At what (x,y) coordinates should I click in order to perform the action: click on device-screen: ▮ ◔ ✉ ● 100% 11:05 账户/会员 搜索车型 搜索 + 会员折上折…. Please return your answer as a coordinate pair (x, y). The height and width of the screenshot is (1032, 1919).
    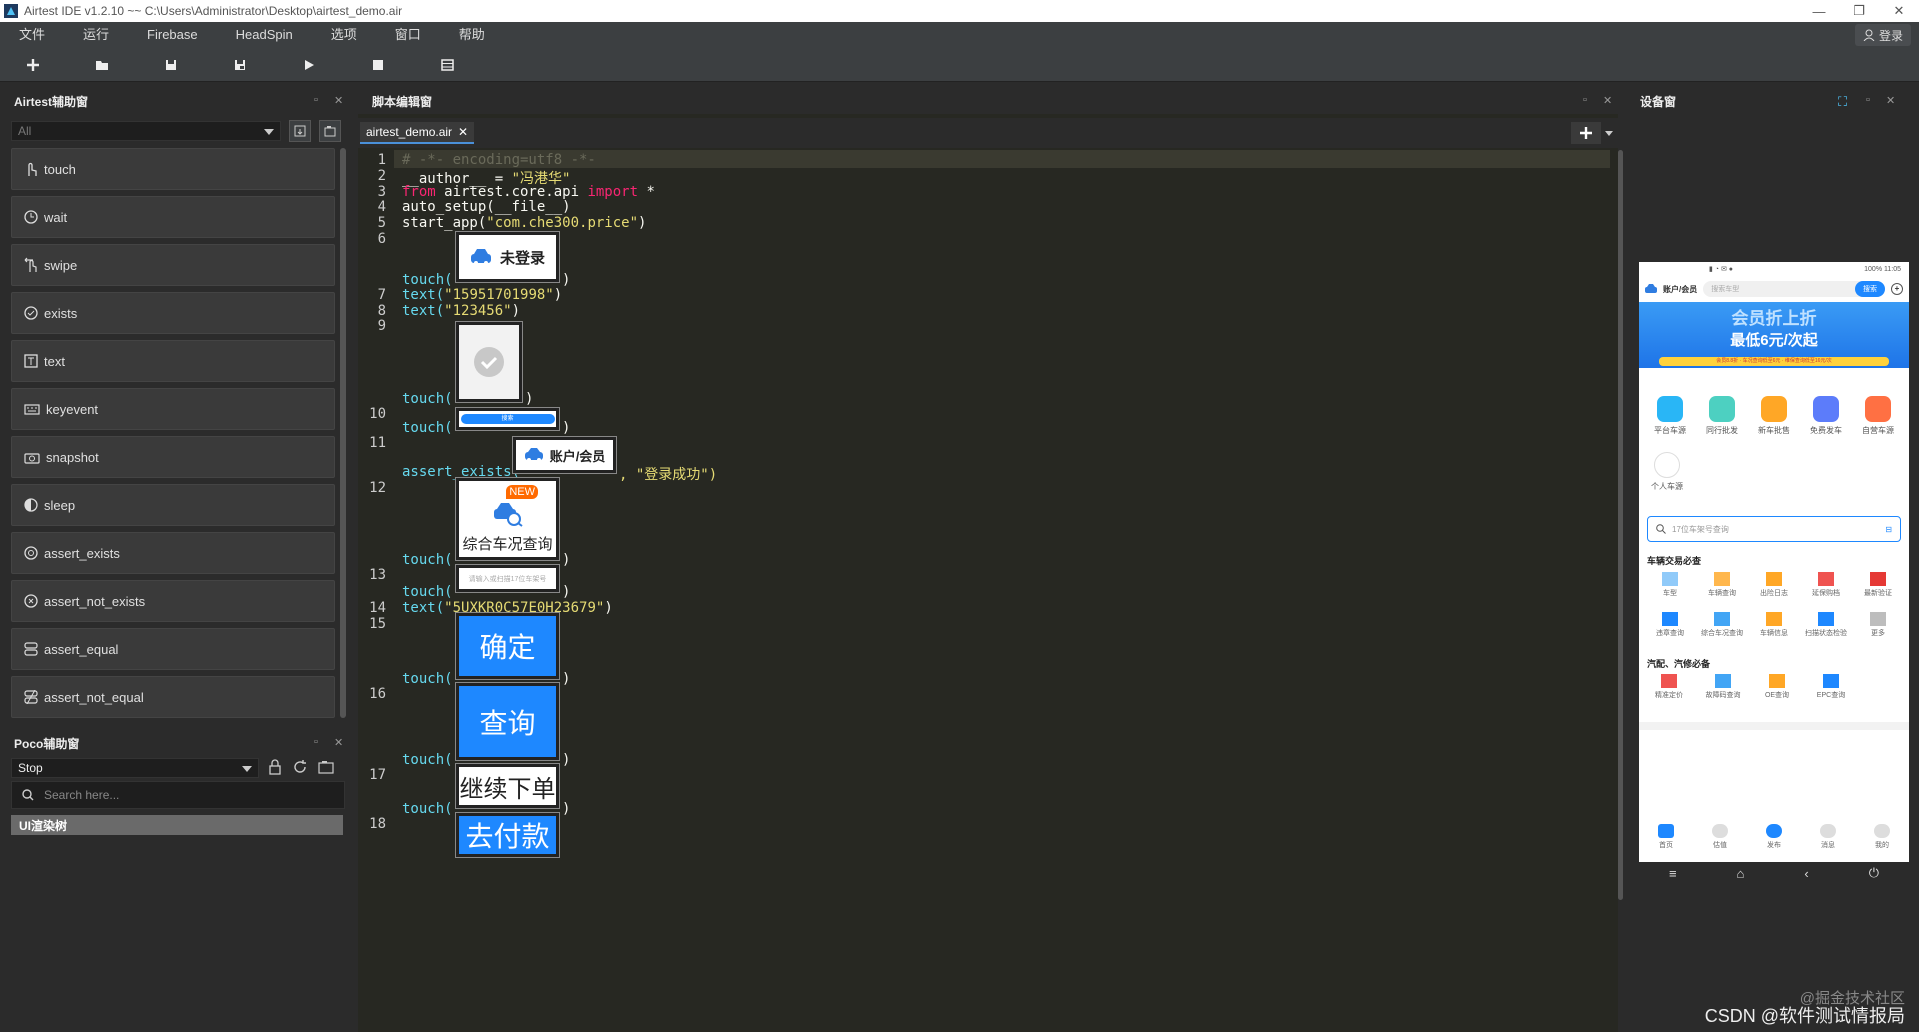
    Looking at the image, I should click on (1774, 562).